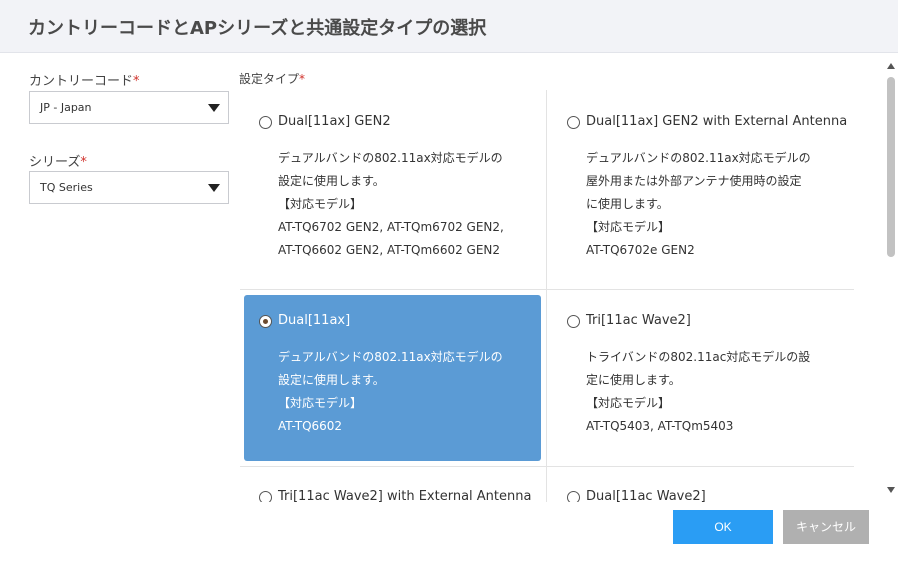 The width and height of the screenshot is (898, 568). What do you see at coordinates (129, 187) in the screenshot?
I see `series-select: TQ Series` at bounding box center [129, 187].